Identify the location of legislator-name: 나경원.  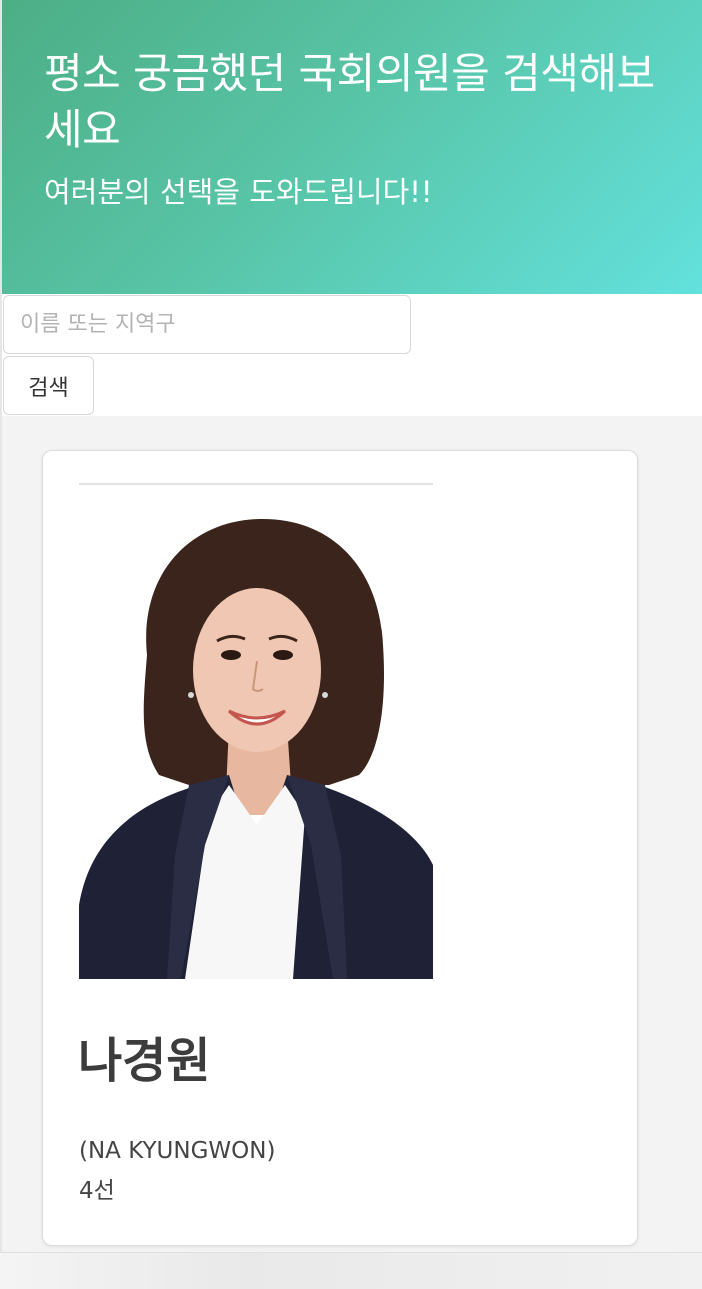
(144, 1061).